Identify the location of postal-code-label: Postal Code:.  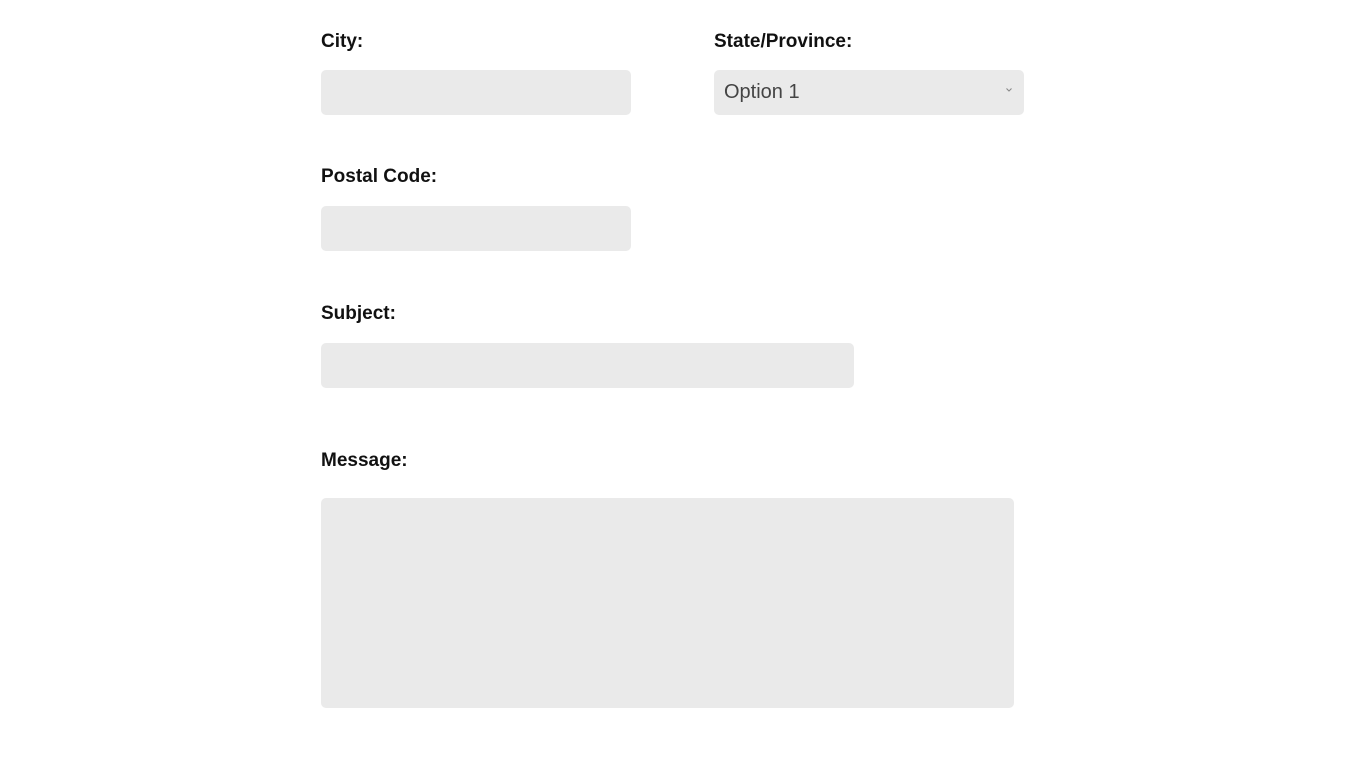
(379, 176).